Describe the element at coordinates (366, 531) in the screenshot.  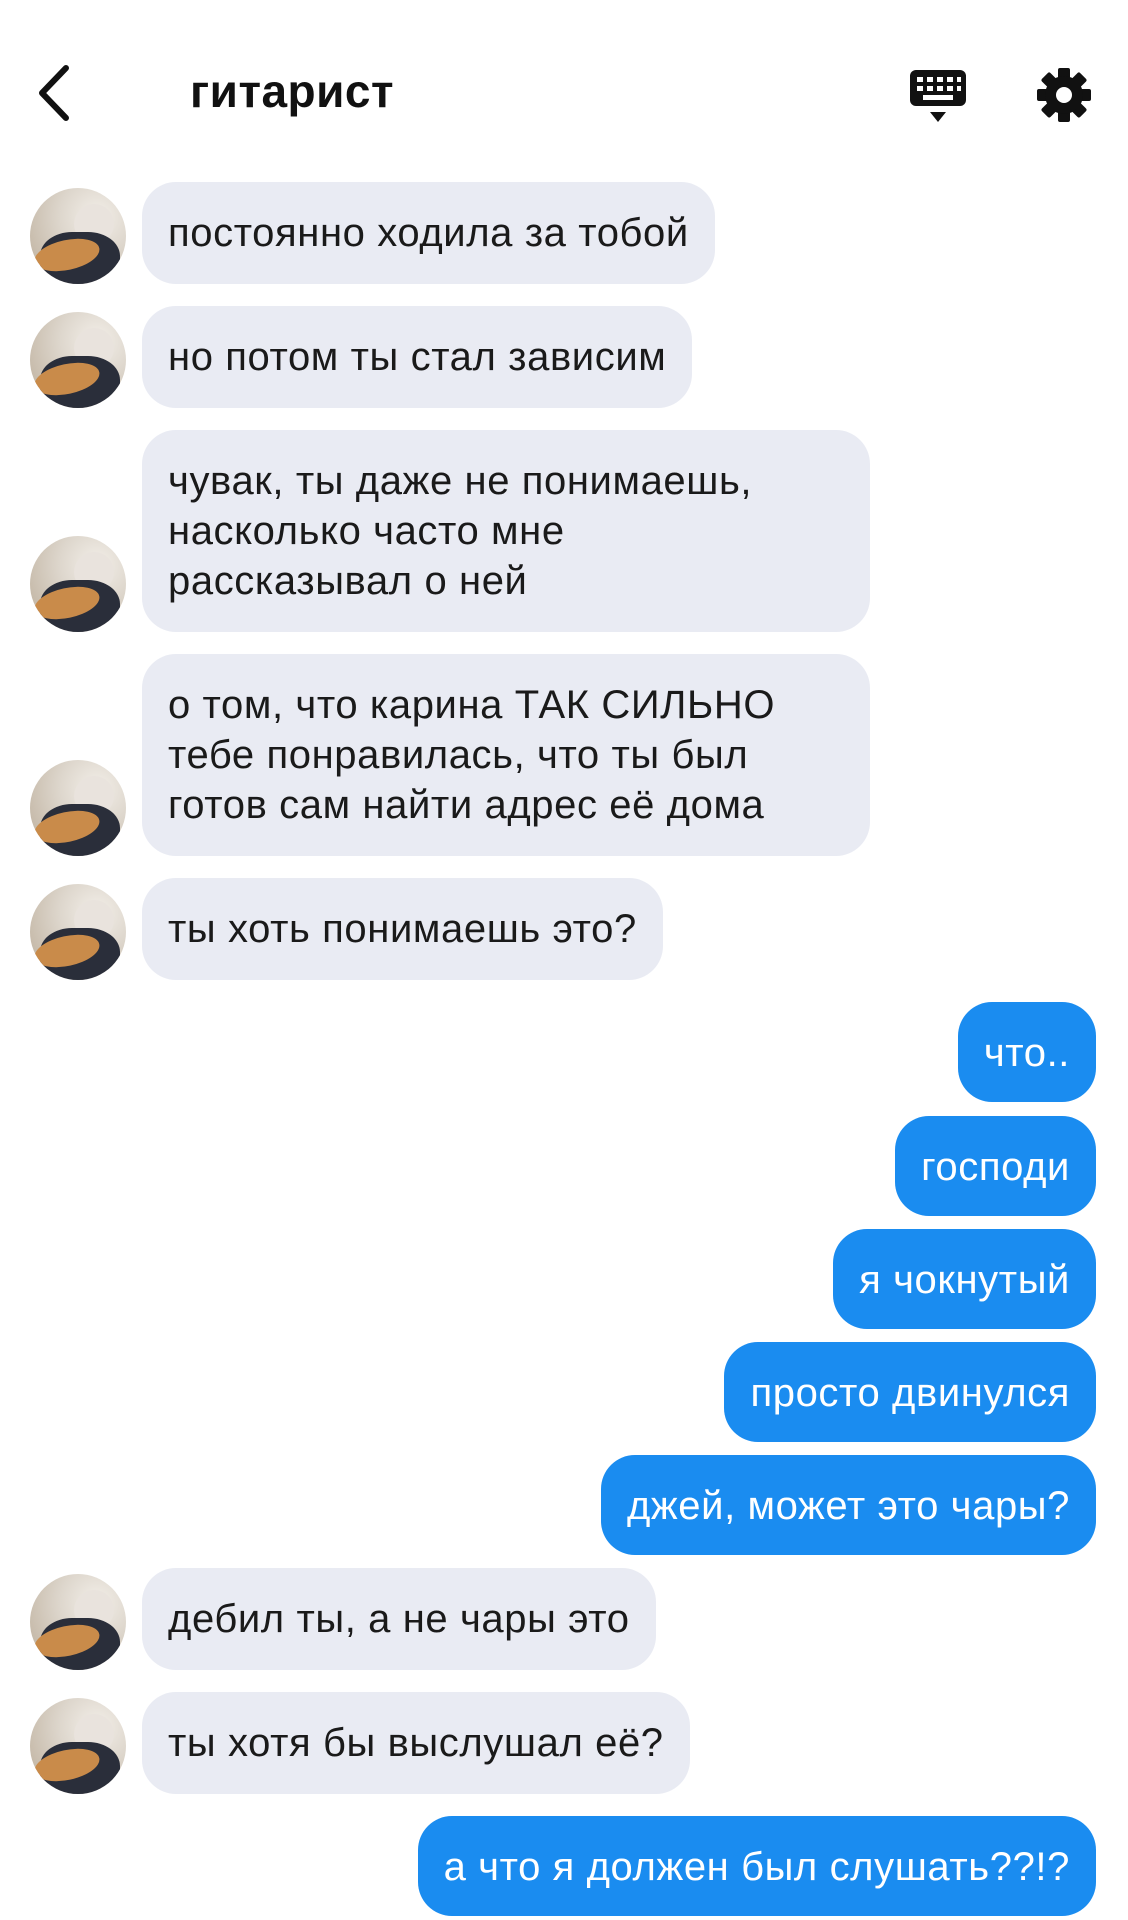
I see `message-line: насколько часто мне` at that location.